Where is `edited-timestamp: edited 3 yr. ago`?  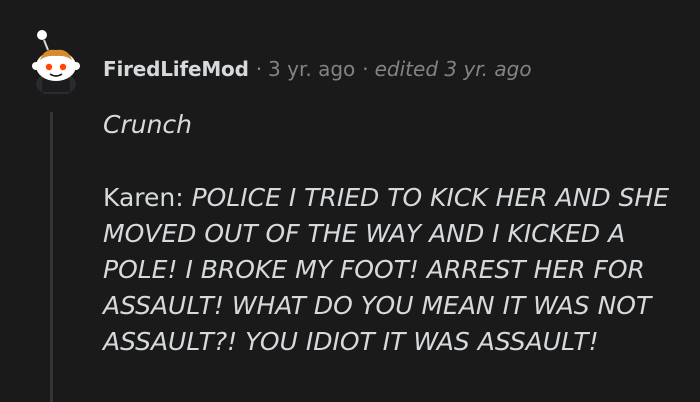
edited-timestamp: edited 3 yr. ago is located at coordinates (453, 69).